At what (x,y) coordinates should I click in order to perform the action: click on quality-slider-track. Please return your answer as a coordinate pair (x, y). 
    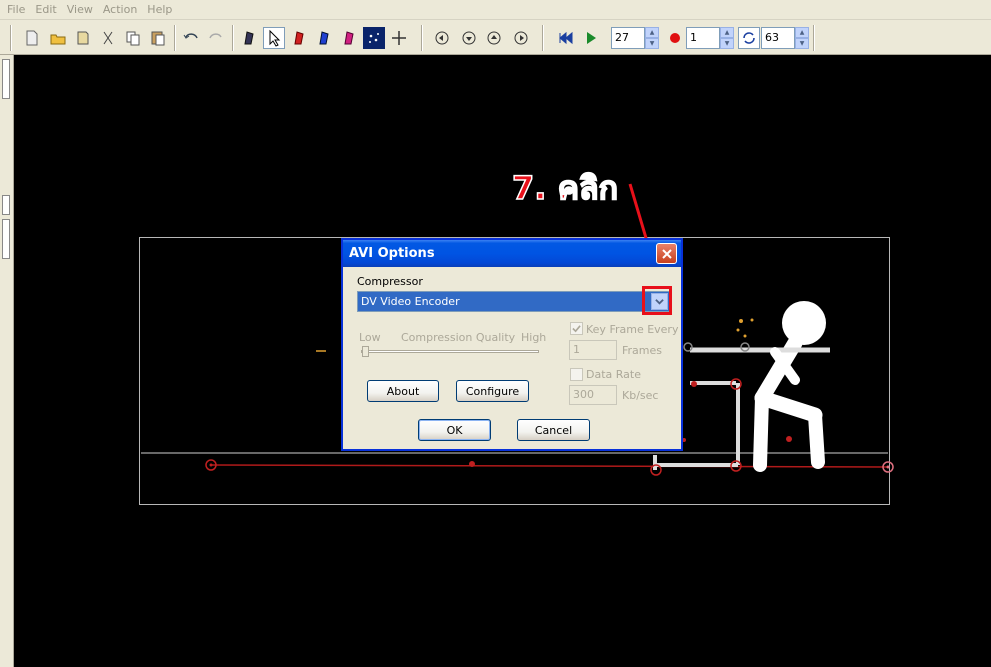
    Looking at the image, I should click on (450, 351).